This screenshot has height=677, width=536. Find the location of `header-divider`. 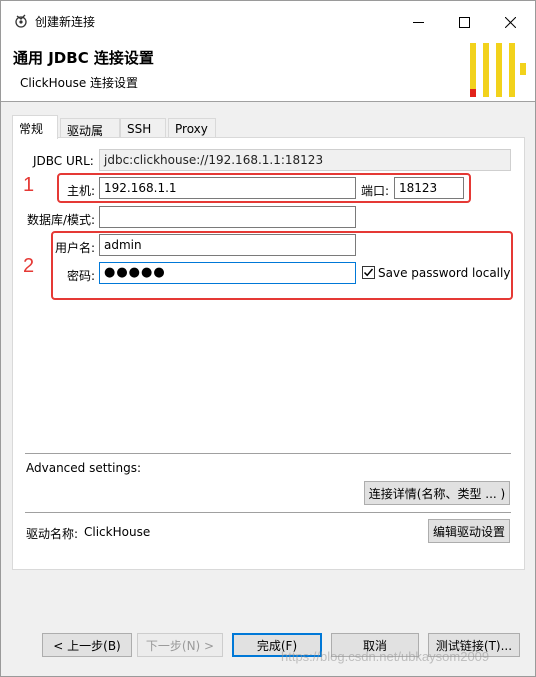

header-divider is located at coordinates (268, 101).